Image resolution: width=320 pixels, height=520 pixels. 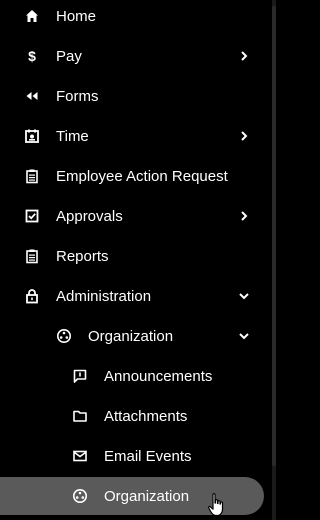 I want to click on scrollbar-thumb, so click(x=274, y=236).